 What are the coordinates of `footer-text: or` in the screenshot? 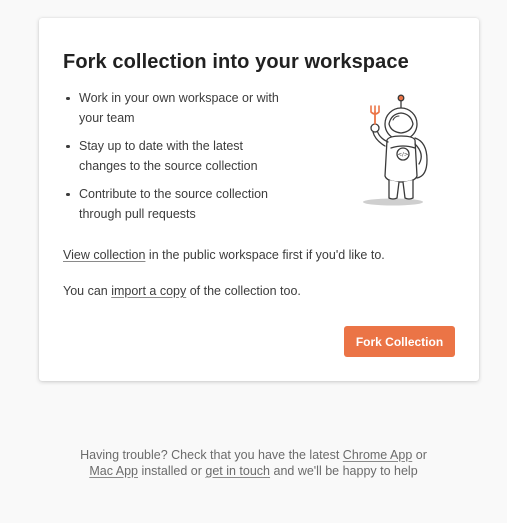 It's located at (419, 455).